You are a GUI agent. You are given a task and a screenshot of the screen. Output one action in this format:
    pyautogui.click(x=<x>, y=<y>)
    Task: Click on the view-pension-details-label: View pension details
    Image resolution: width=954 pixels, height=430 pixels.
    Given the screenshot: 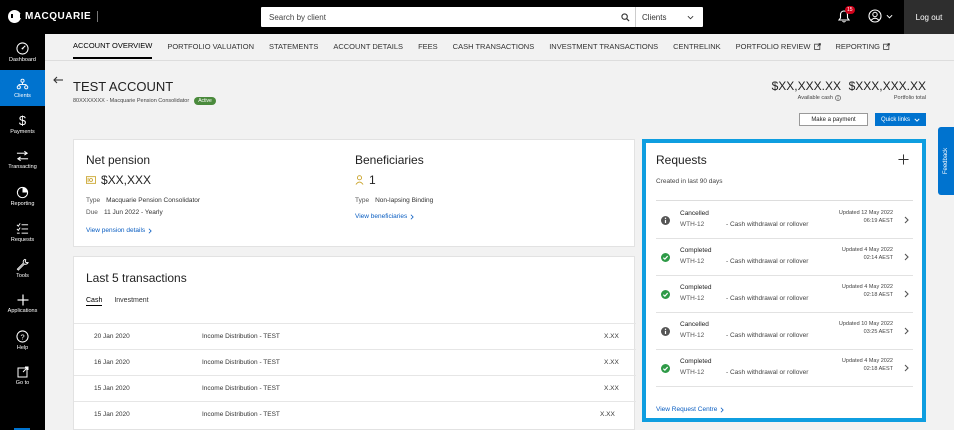 What is the action you would take?
    pyautogui.click(x=116, y=230)
    